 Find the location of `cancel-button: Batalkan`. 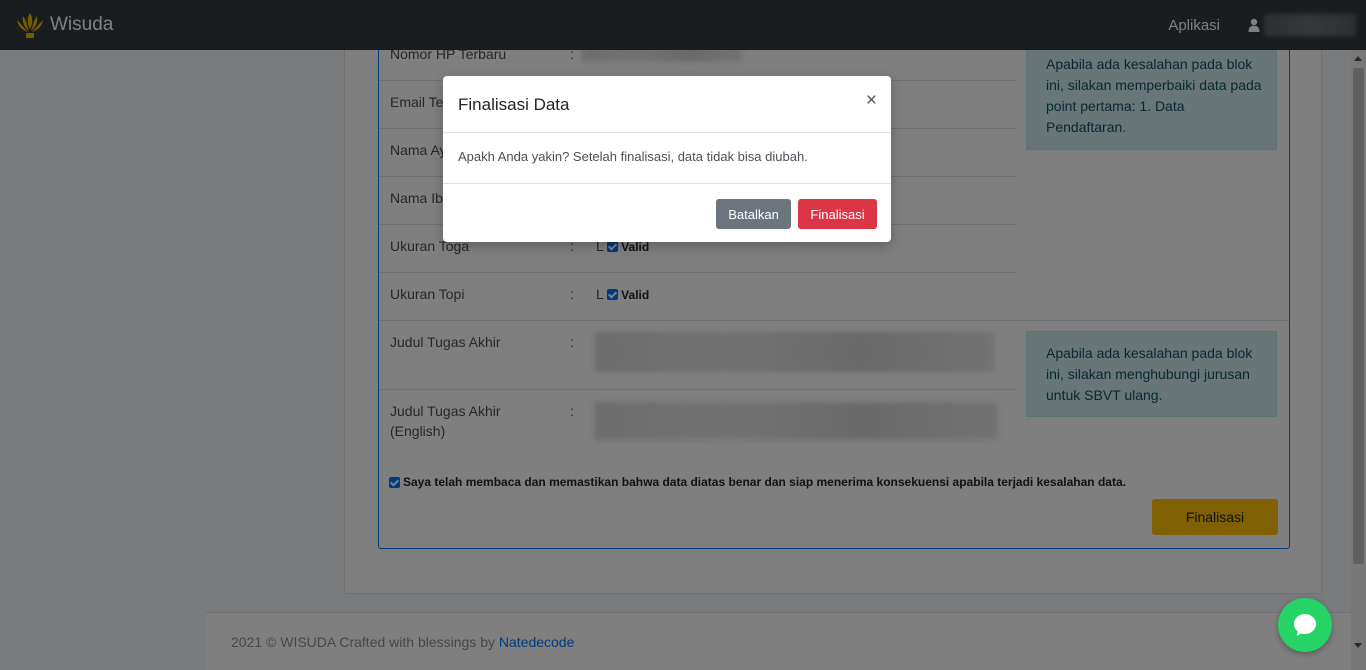

cancel-button: Batalkan is located at coordinates (753, 214).